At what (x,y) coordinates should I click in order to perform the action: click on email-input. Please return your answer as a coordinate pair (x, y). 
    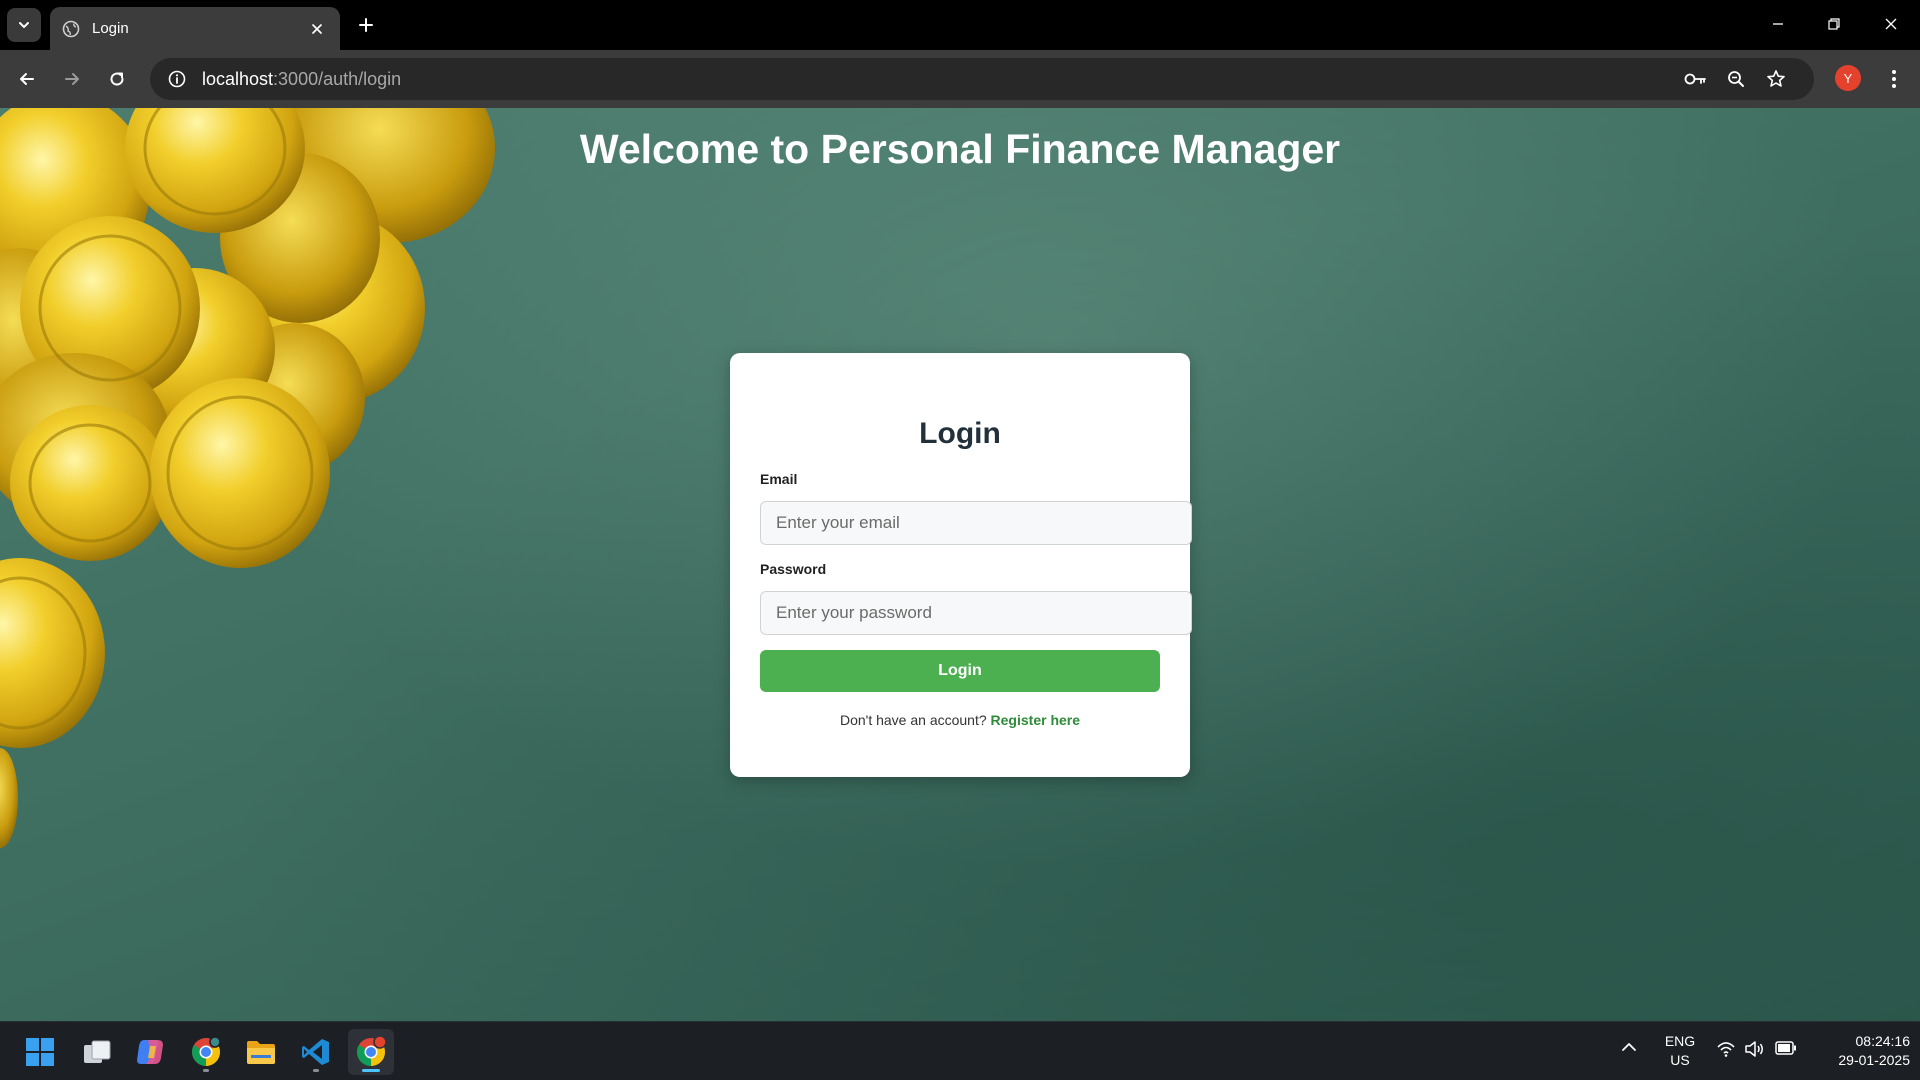
    Looking at the image, I should click on (976, 523).